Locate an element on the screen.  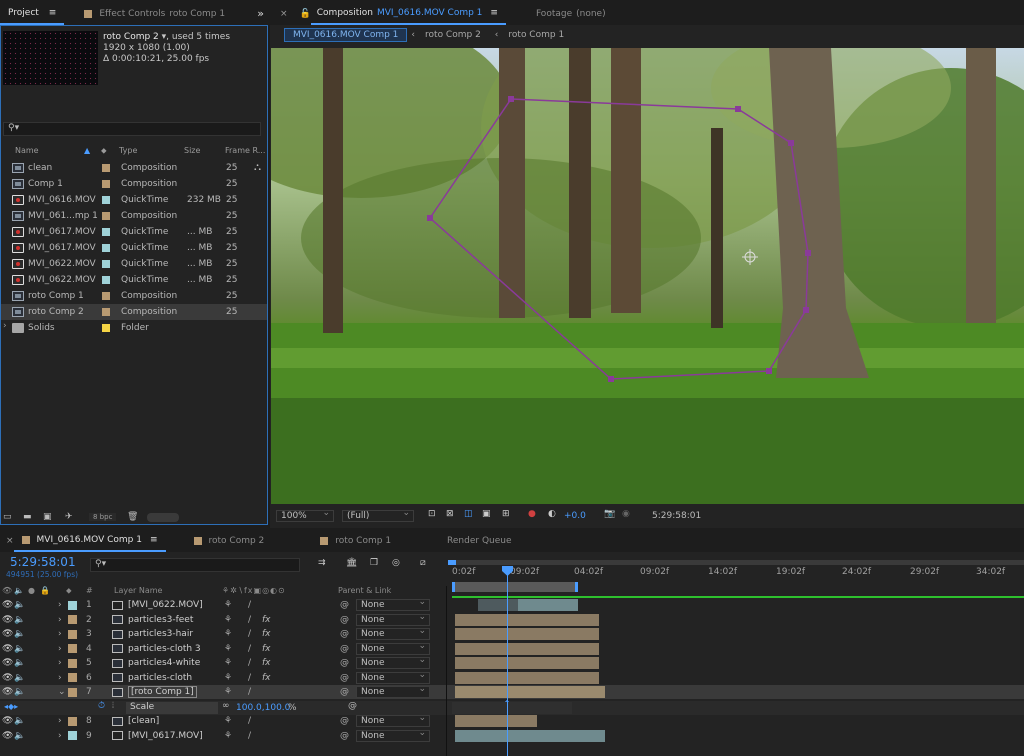
region-of-interest-icon: ▣ is located at coordinates (486, 514).